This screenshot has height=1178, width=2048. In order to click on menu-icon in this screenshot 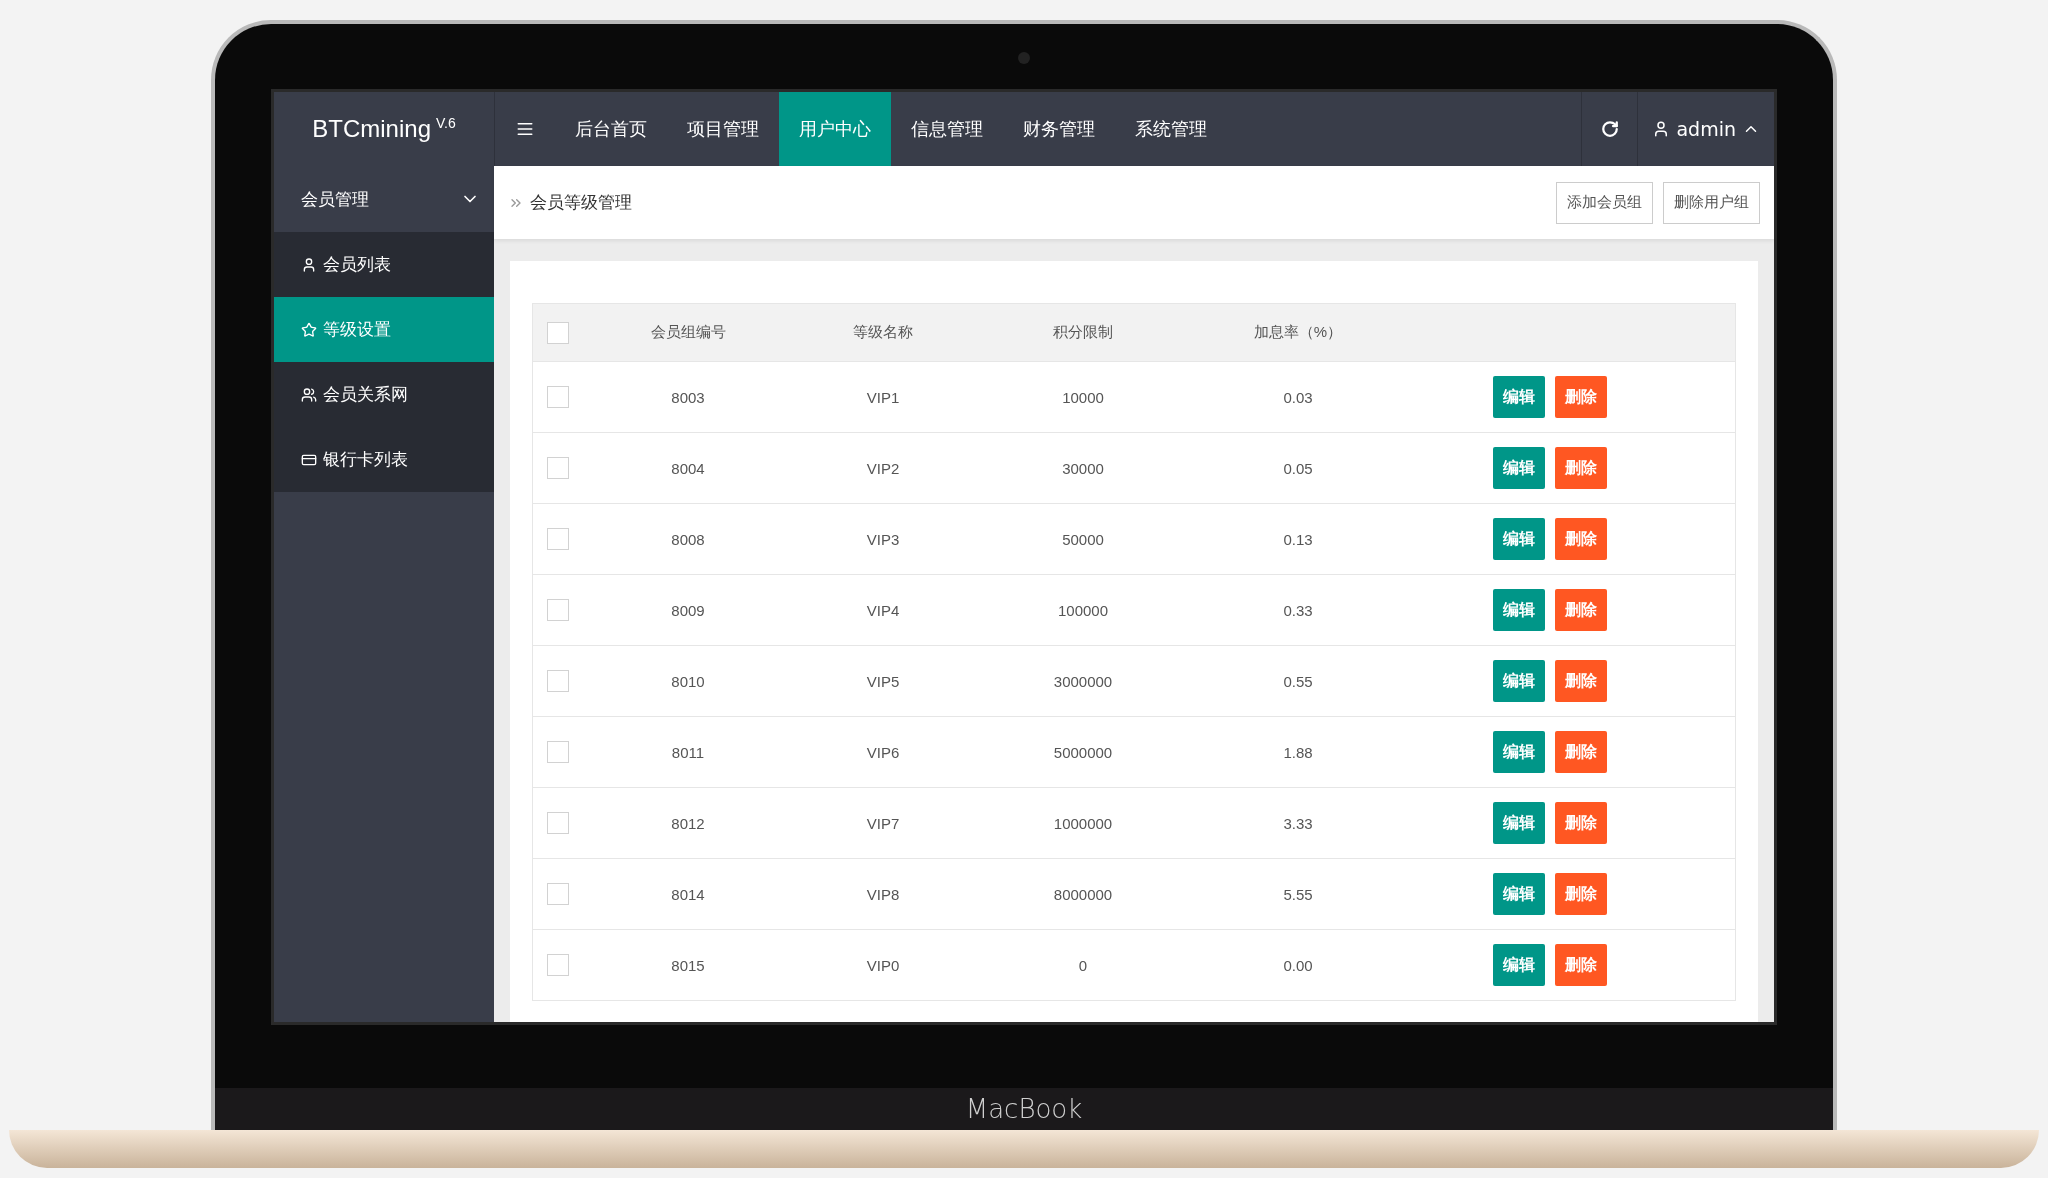, I will do `click(525, 129)`.